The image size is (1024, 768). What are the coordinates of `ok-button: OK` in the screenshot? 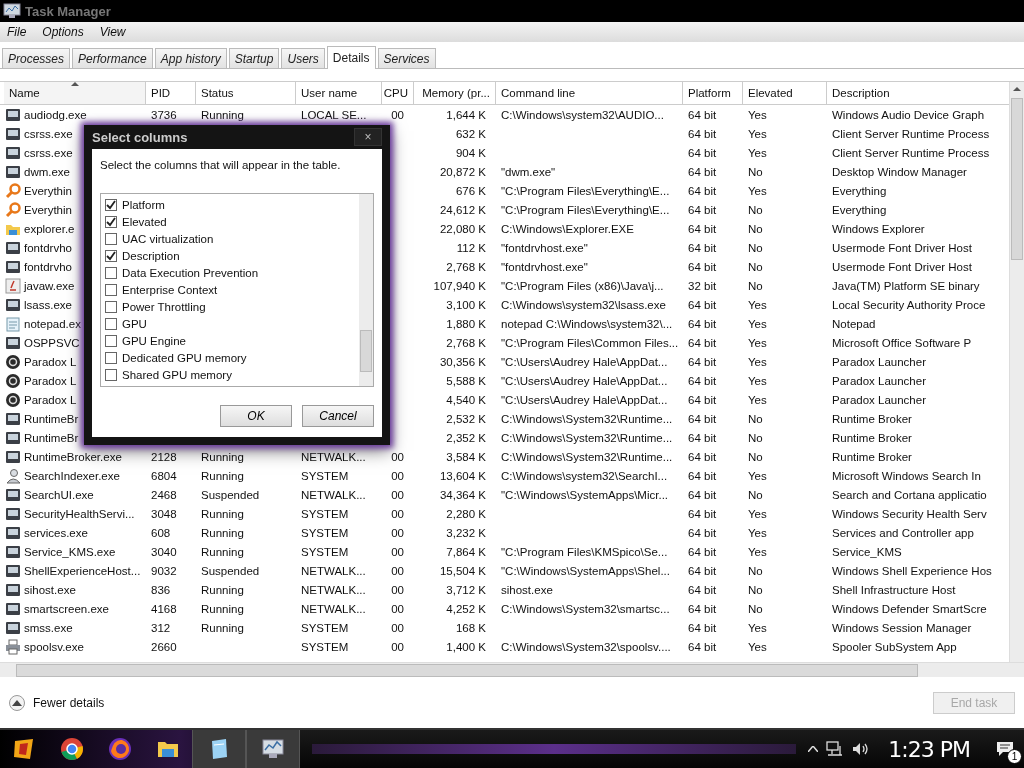 It's located at (256, 416).